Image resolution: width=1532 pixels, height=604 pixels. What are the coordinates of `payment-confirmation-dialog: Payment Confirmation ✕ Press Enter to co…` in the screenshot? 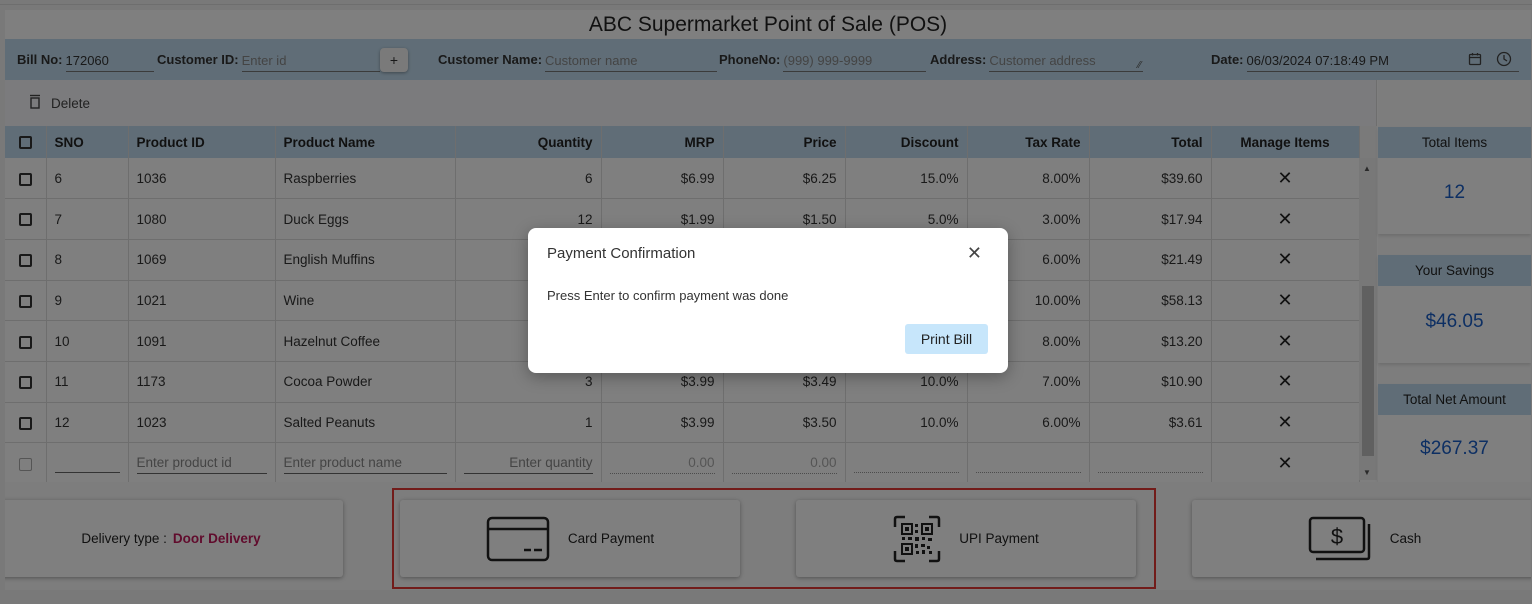 It's located at (768, 300).